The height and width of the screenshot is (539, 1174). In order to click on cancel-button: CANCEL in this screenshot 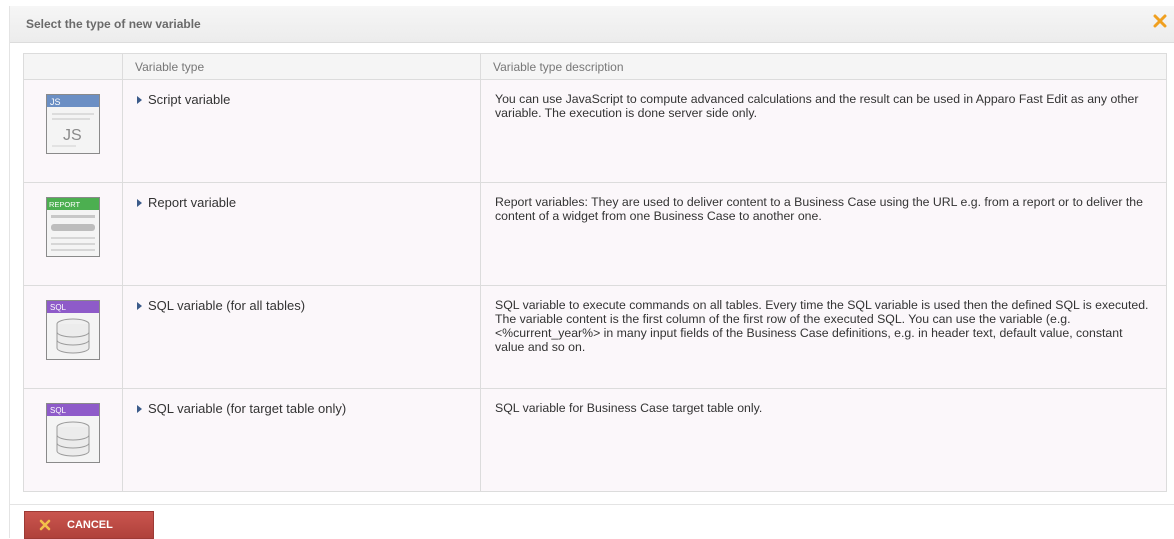, I will do `click(89, 525)`.